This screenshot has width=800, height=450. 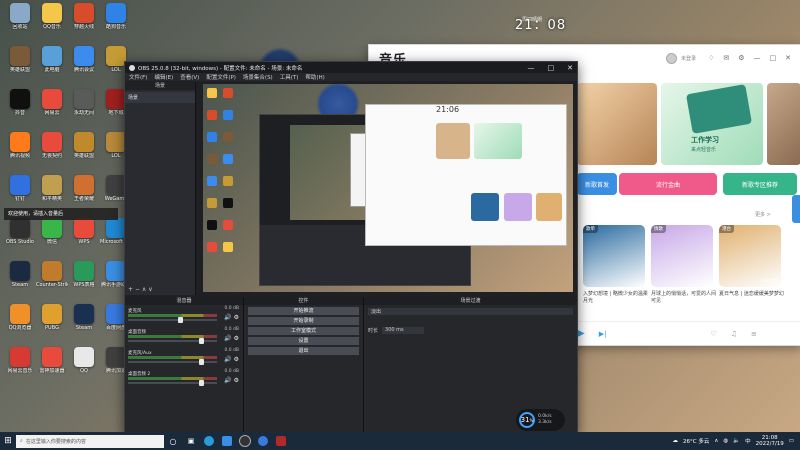 What do you see at coordinates (614, 256) in the screenshot?
I see `playlist-card: 歌单` at bounding box center [614, 256].